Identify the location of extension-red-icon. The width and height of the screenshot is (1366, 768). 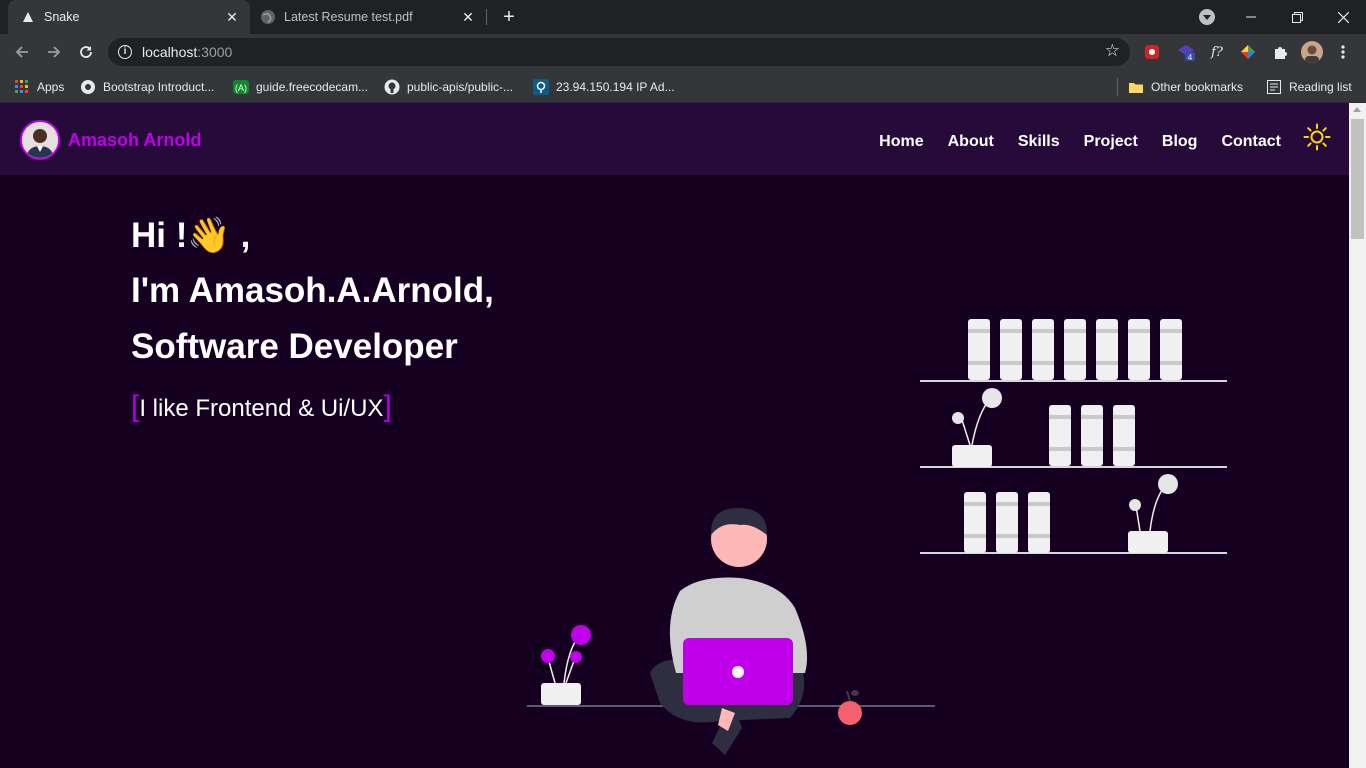
(1152, 52).